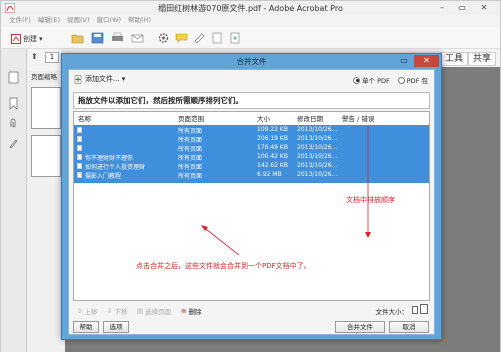  Describe the element at coordinates (97, 38) in the screenshot. I see `save-icon` at that location.